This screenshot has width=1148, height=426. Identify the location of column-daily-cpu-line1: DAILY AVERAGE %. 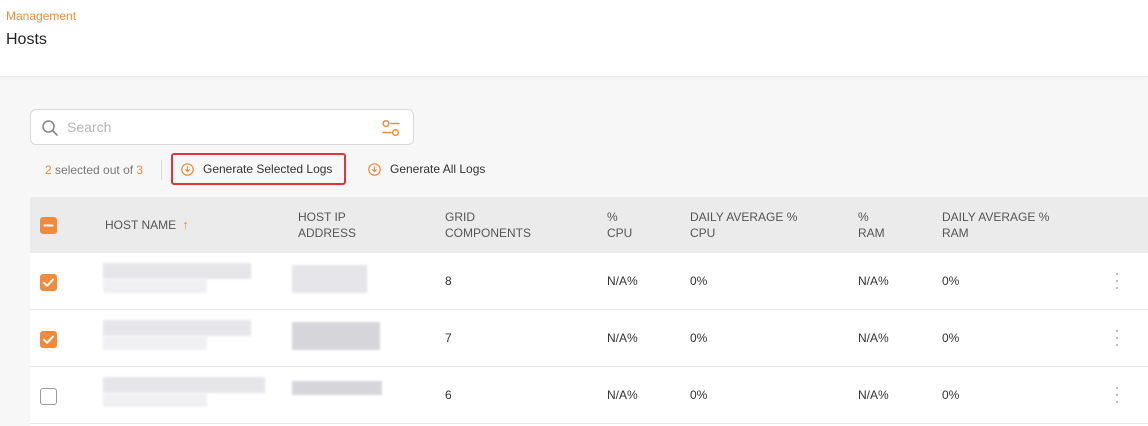
(744, 217).